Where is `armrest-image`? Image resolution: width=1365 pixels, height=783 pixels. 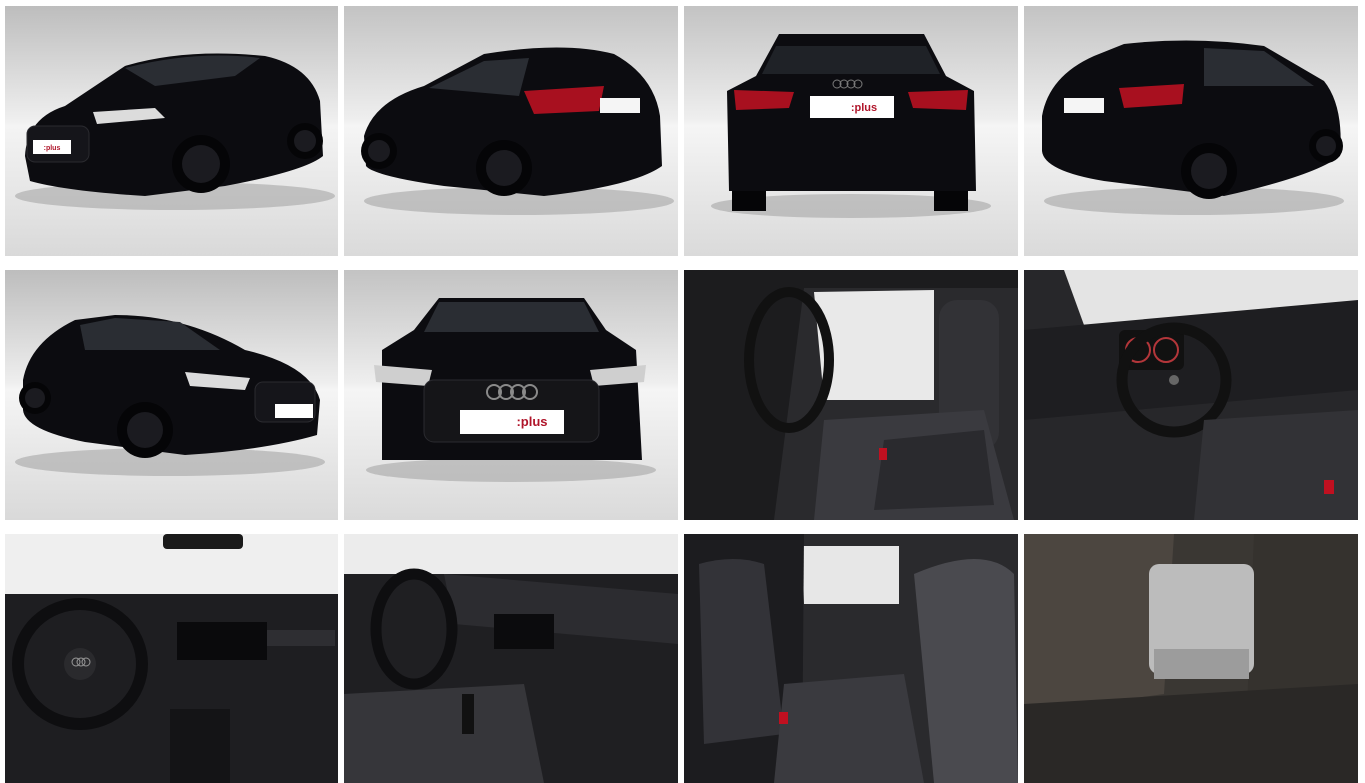 armrest-image is located at coordinates (1191, 658).